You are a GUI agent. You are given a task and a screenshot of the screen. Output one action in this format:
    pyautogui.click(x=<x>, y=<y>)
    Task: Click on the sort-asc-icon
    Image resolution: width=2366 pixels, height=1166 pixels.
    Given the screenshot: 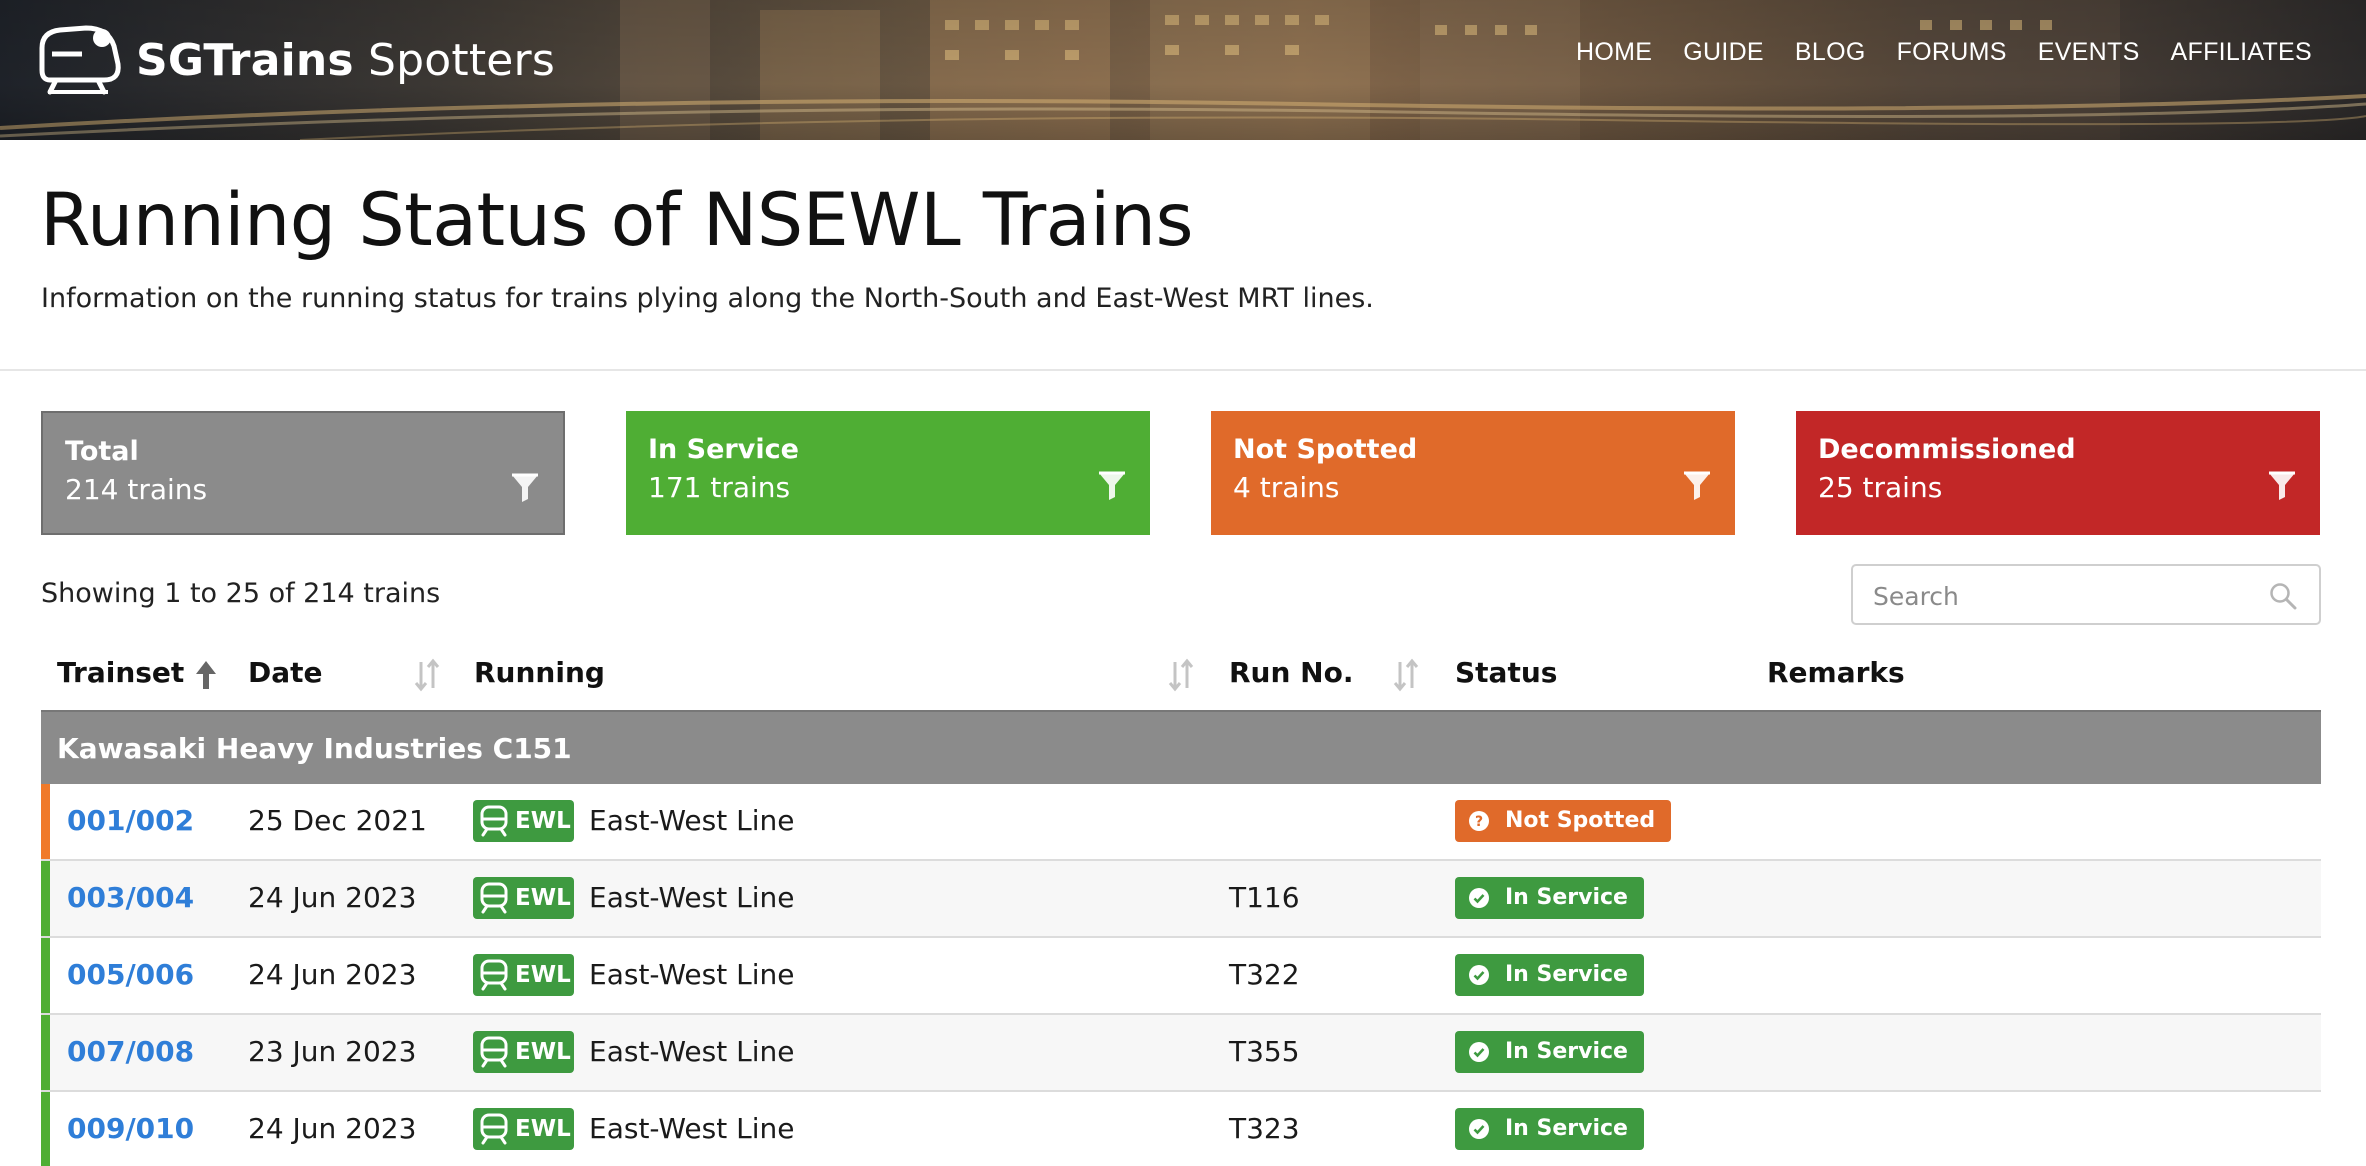 What is the action you would take?
    pyautogui.click(x=206, y=675)
    